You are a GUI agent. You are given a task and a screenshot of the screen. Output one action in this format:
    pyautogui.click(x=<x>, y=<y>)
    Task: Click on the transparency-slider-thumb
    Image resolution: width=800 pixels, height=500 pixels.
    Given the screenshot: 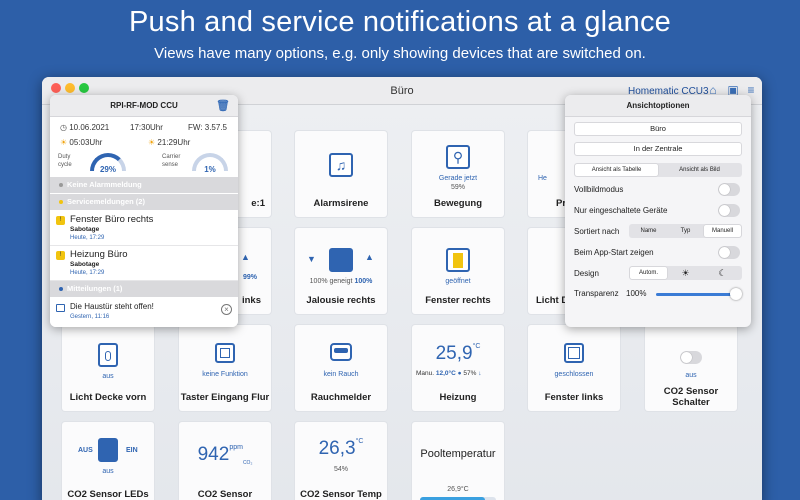 What is the action you would take?
    pyautogui.click(x=736, y=294)
    